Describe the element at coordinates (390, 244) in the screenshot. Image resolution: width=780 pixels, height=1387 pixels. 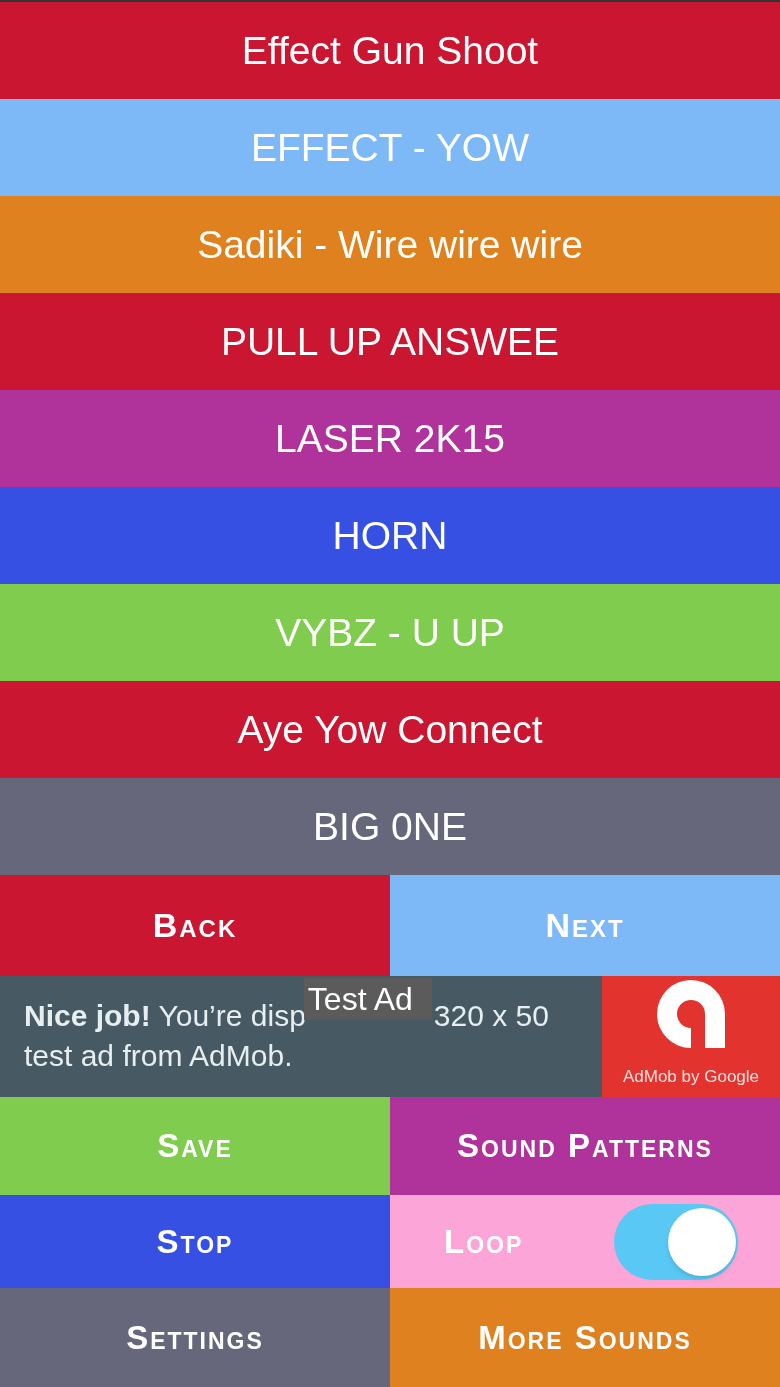
I see `sound-button: Sadiki - Wire wire wire` at that location.